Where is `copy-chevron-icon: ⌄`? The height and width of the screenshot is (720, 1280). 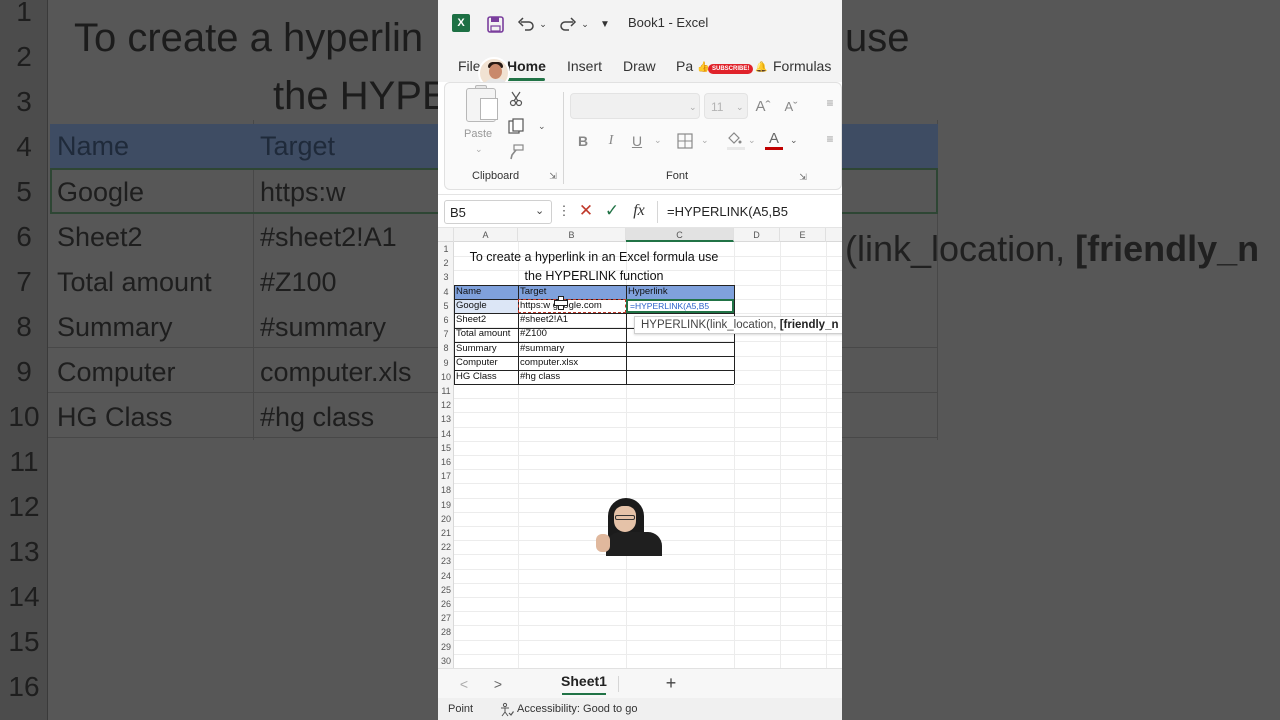
copy-chevron-icon: ⌄ is located at coordinates (542, 126).